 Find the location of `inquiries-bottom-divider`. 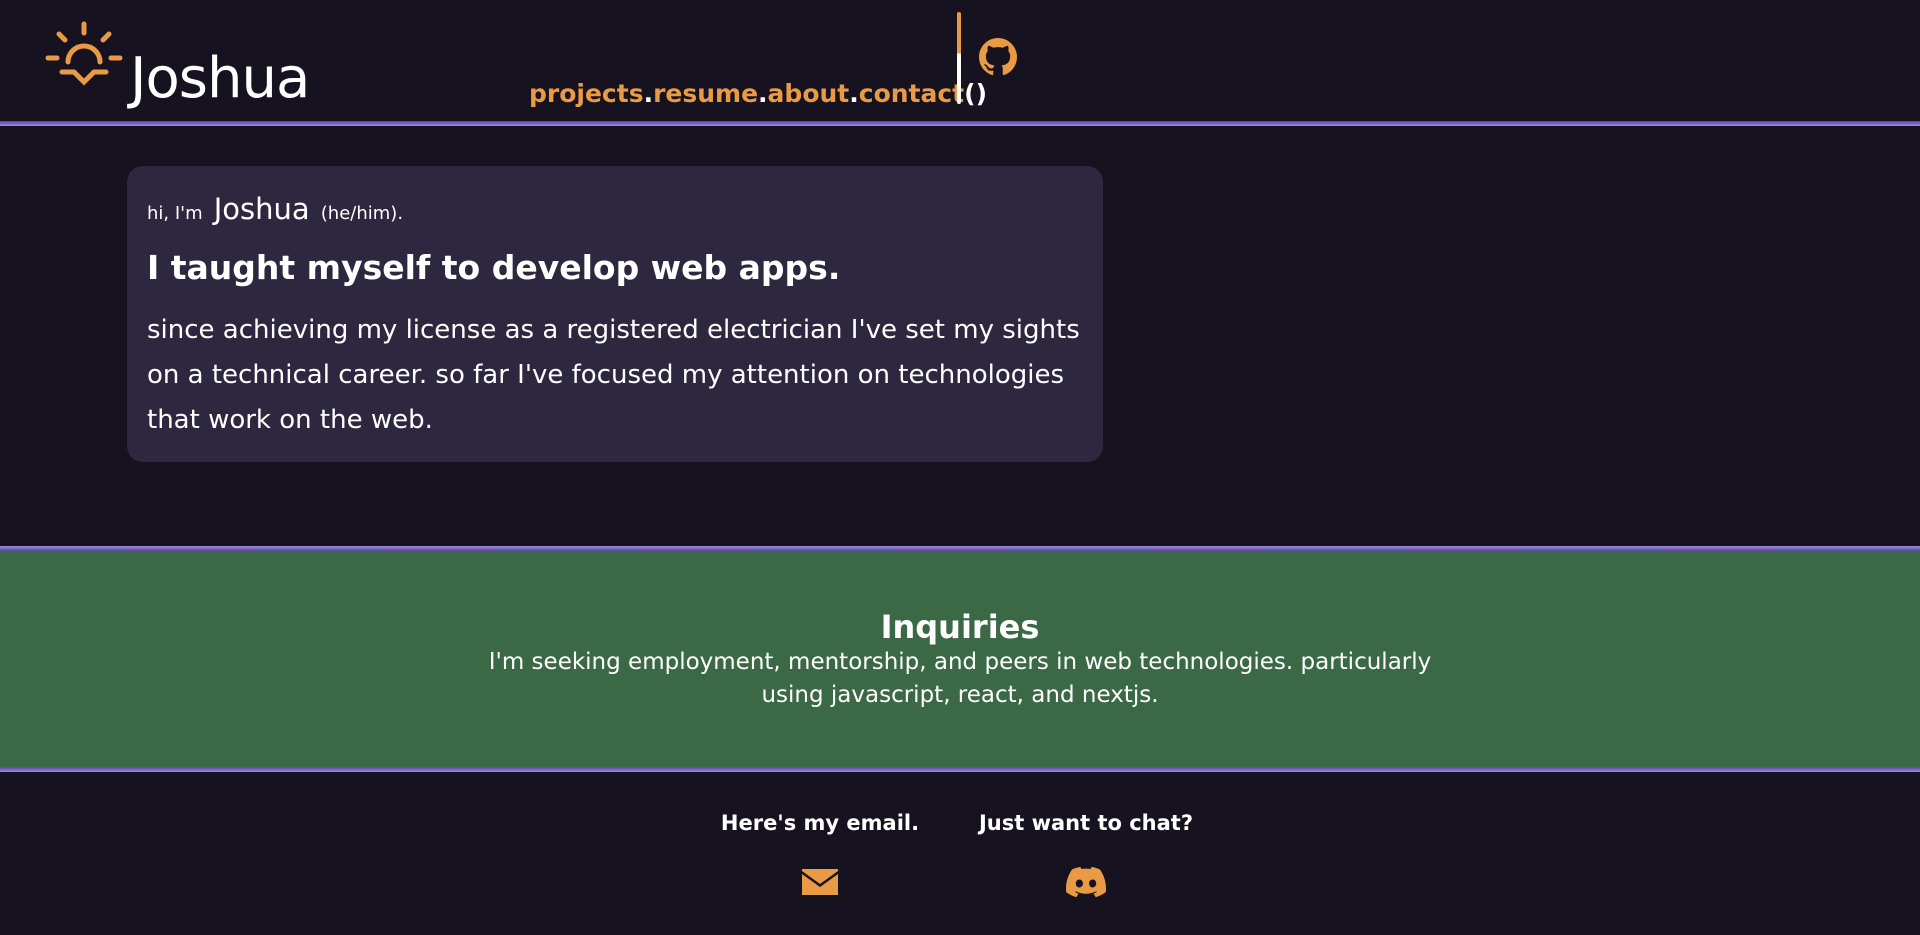

inquiries-bottom-divider is located at coordinates (960, 769).